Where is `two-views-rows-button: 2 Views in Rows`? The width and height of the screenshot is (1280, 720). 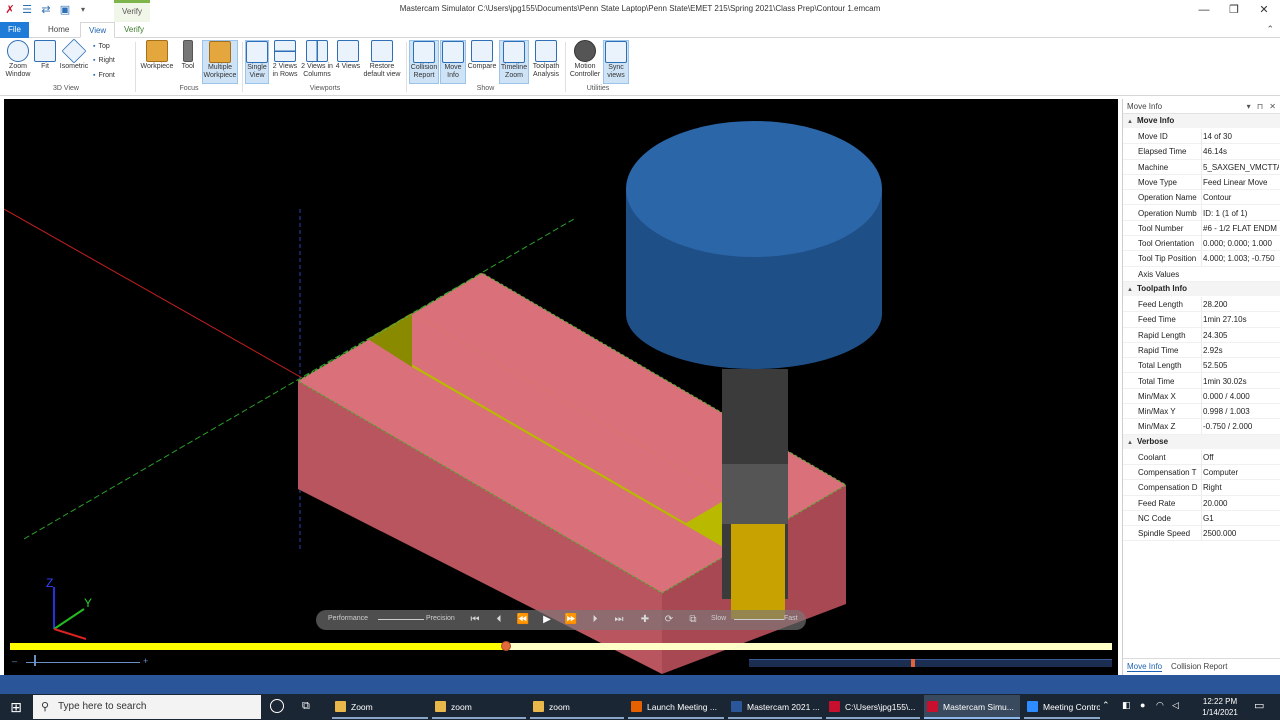
two-views-rows-button: 2 Views in Rows is located at coordinates (285, 62).